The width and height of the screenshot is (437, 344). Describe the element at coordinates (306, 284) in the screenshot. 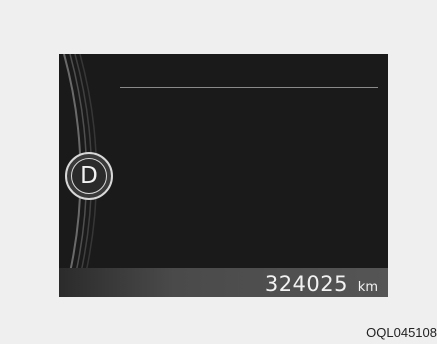

I see `odometer-value: 324025` at that location.